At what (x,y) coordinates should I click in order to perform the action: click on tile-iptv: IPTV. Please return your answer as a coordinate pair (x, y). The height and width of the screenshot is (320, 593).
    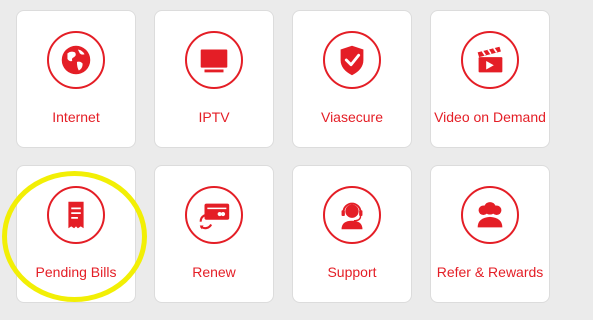
    Looking at the image, I should click on (214, 79).